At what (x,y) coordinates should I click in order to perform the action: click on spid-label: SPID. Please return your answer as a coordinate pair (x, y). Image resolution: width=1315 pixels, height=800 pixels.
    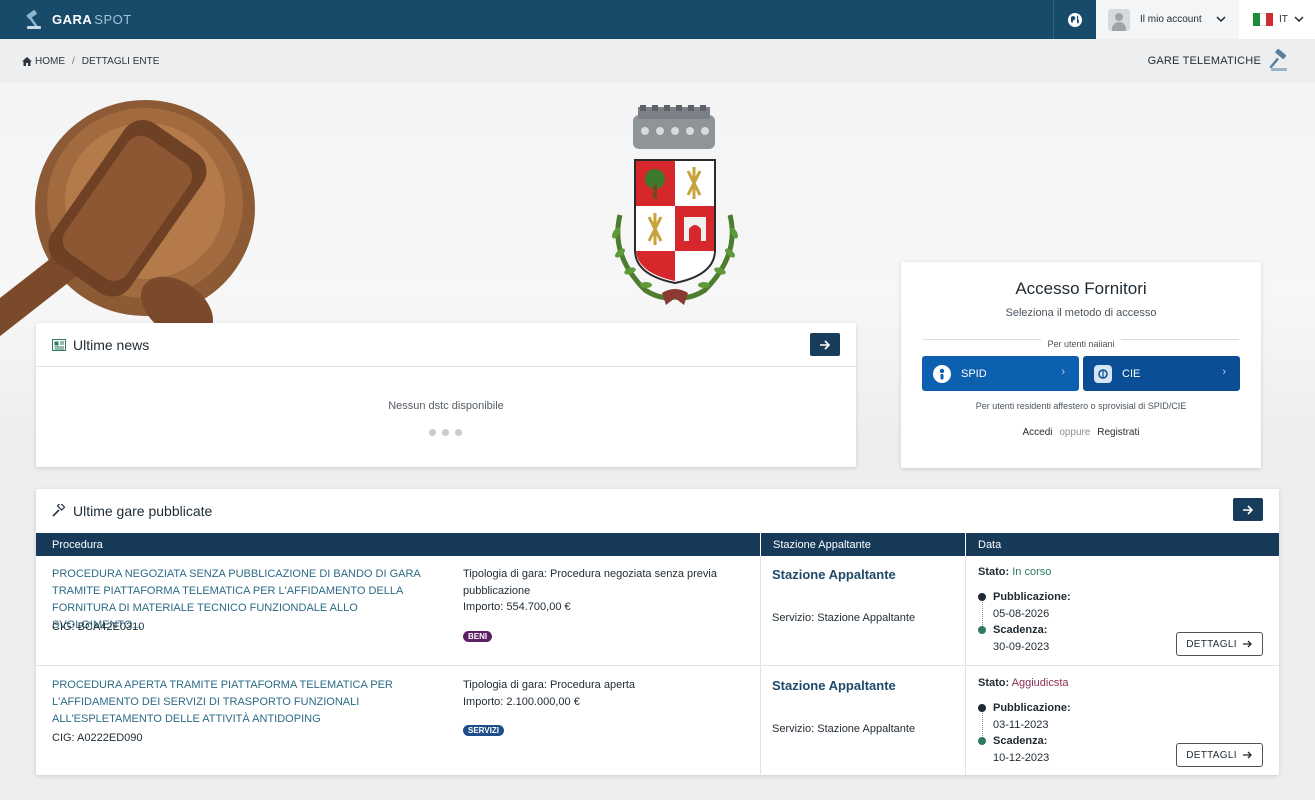
    Looking at the image, I should click on (974, 373).